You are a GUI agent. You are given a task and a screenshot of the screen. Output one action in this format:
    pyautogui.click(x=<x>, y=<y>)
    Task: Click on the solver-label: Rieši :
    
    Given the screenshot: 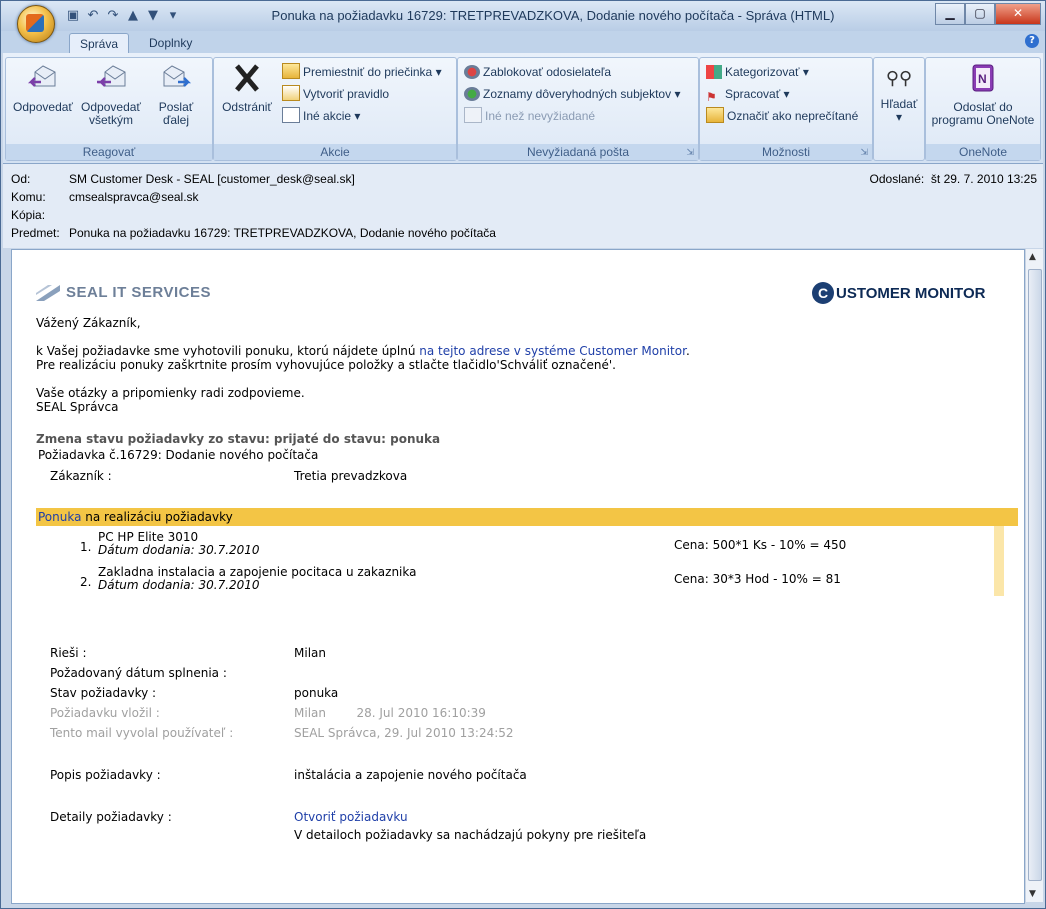 What is the action you would take?
    pyautogui.click(x=68, y=653)
    